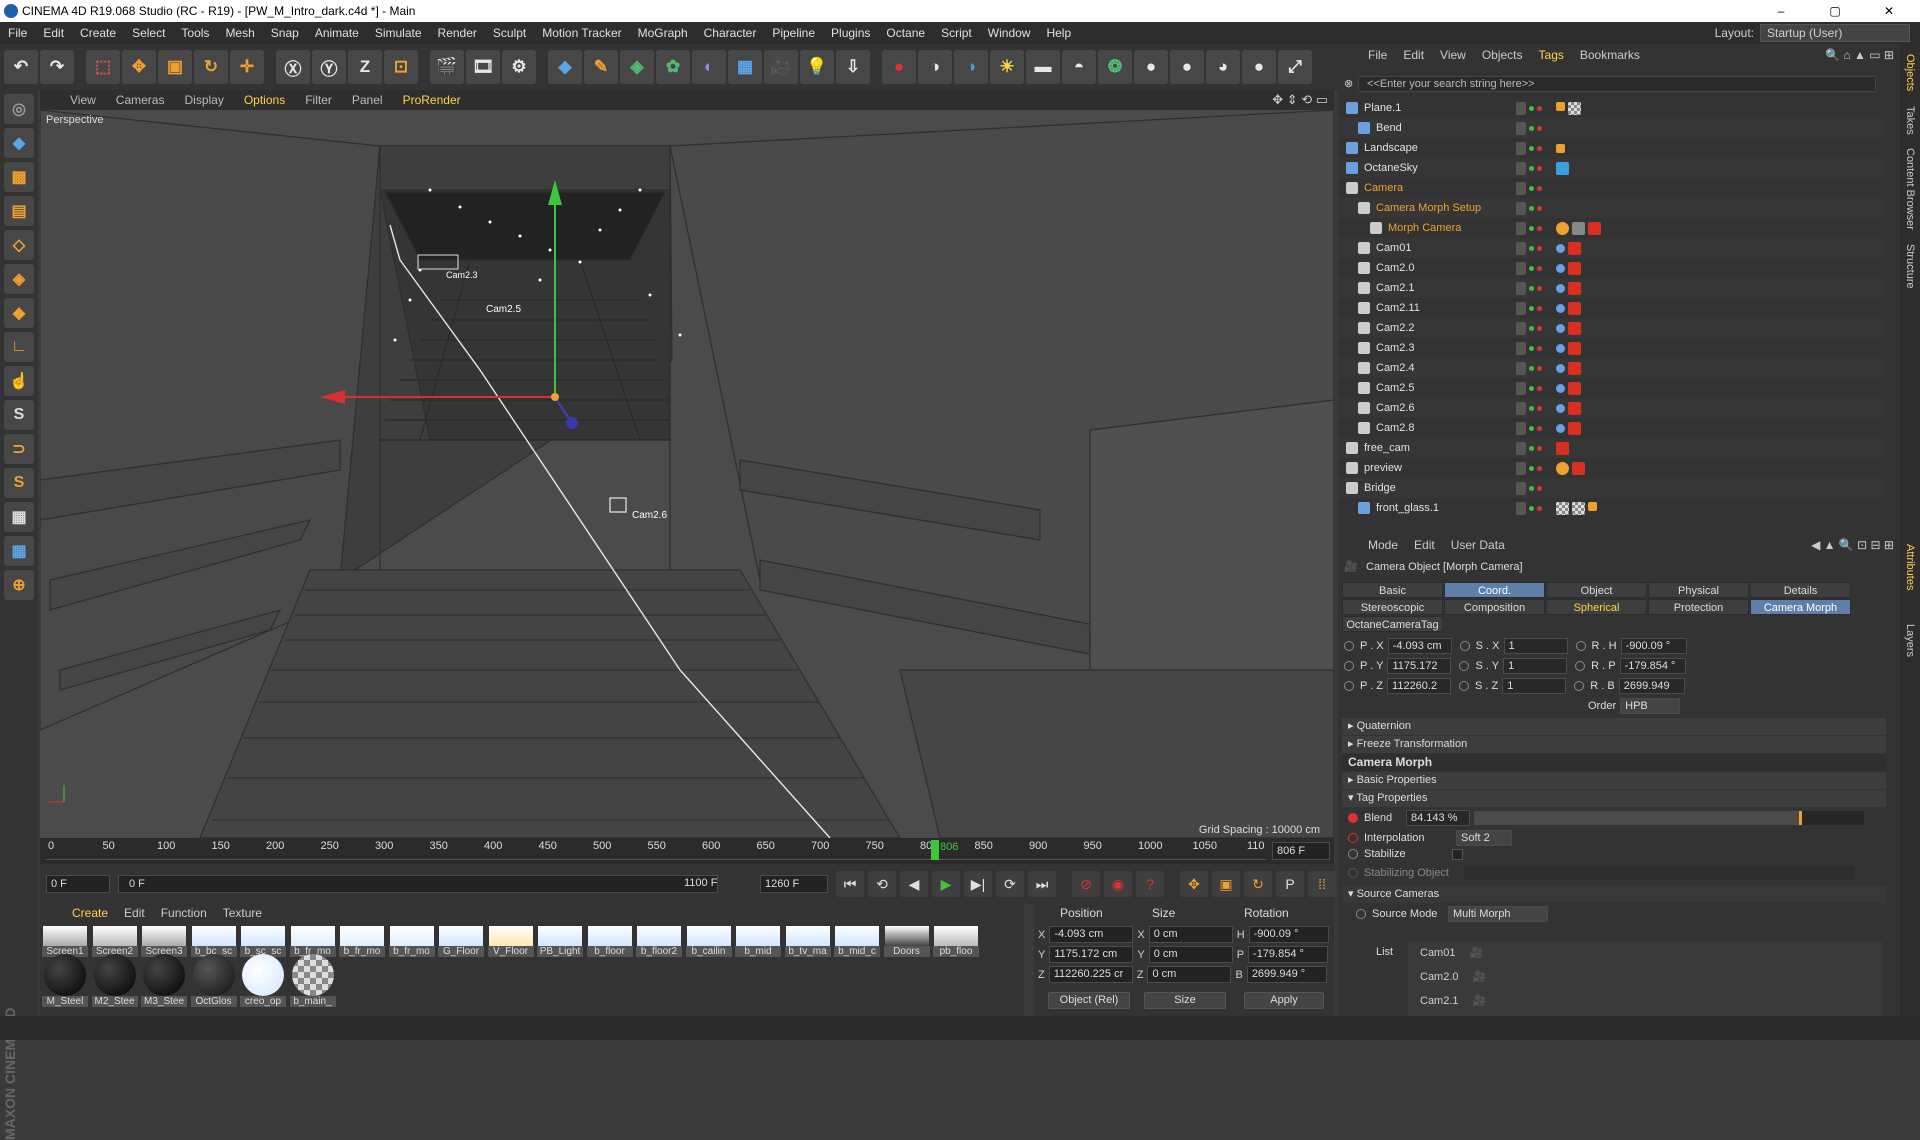  I want to click on section-tag-properties: ▾ Tag Properties, so click(1614, 798).